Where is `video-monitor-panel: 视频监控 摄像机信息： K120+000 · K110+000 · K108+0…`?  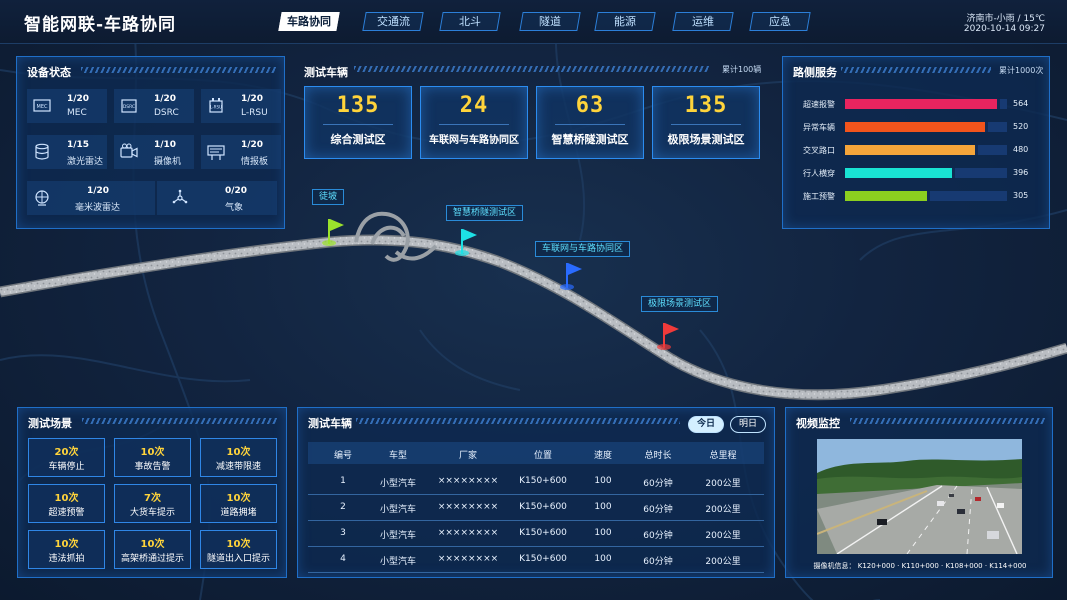
video-monitor-panel: 视频监控 摄像机信息： K120+000 · K110+000 · K108+0… is located at coordinates (919, 492).